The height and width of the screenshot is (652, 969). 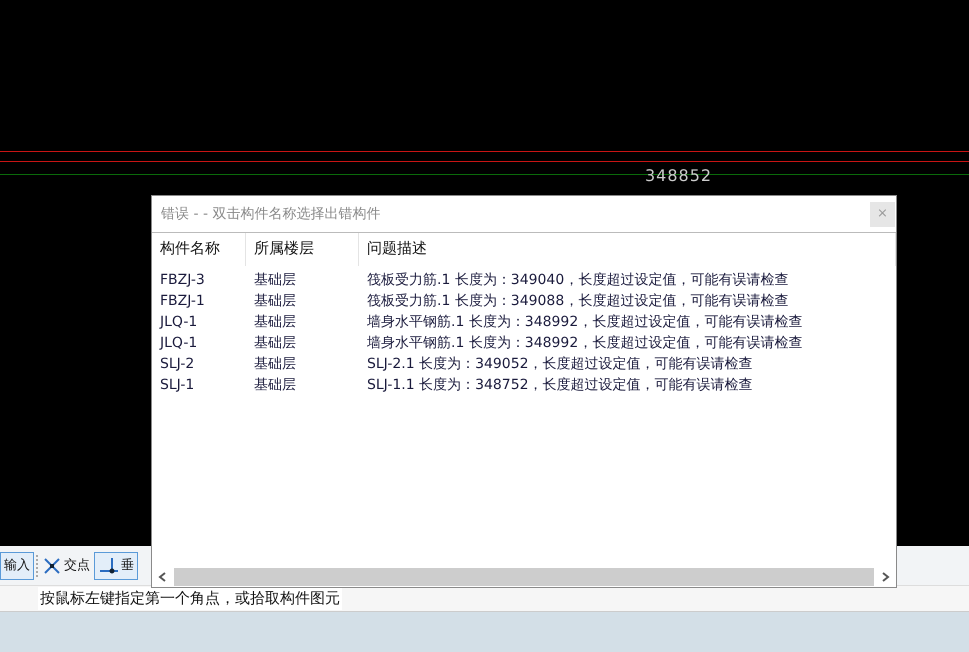 I want to click on column-header: 构件名称, so click(x=199, y=249).